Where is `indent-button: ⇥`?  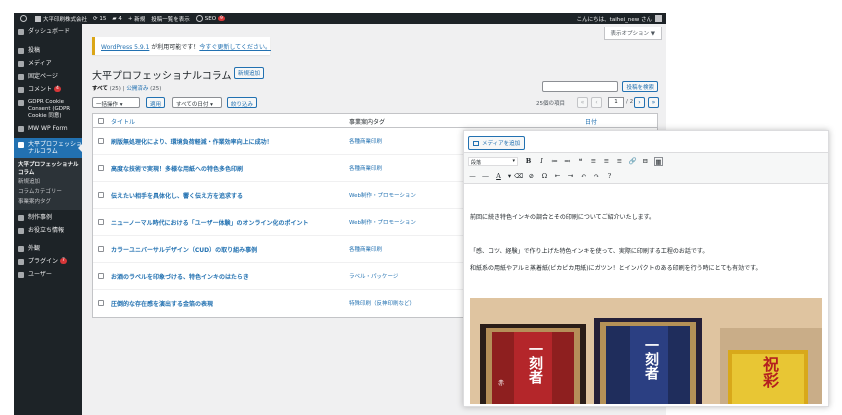
indent-button: ⇥ is located at coordinates (570, 176).